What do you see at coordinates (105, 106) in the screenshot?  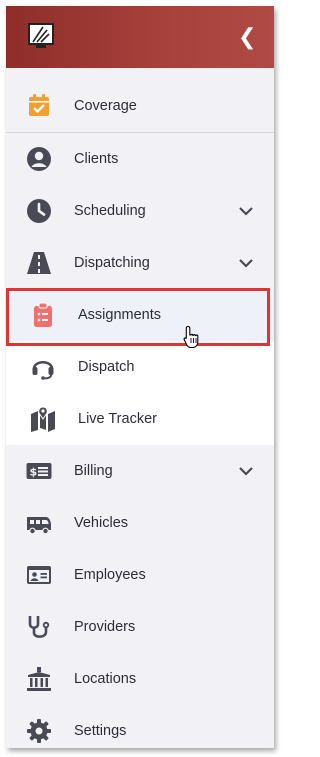 I see `sidebar-item-label: Coverage` at bounding box center [105, 106].